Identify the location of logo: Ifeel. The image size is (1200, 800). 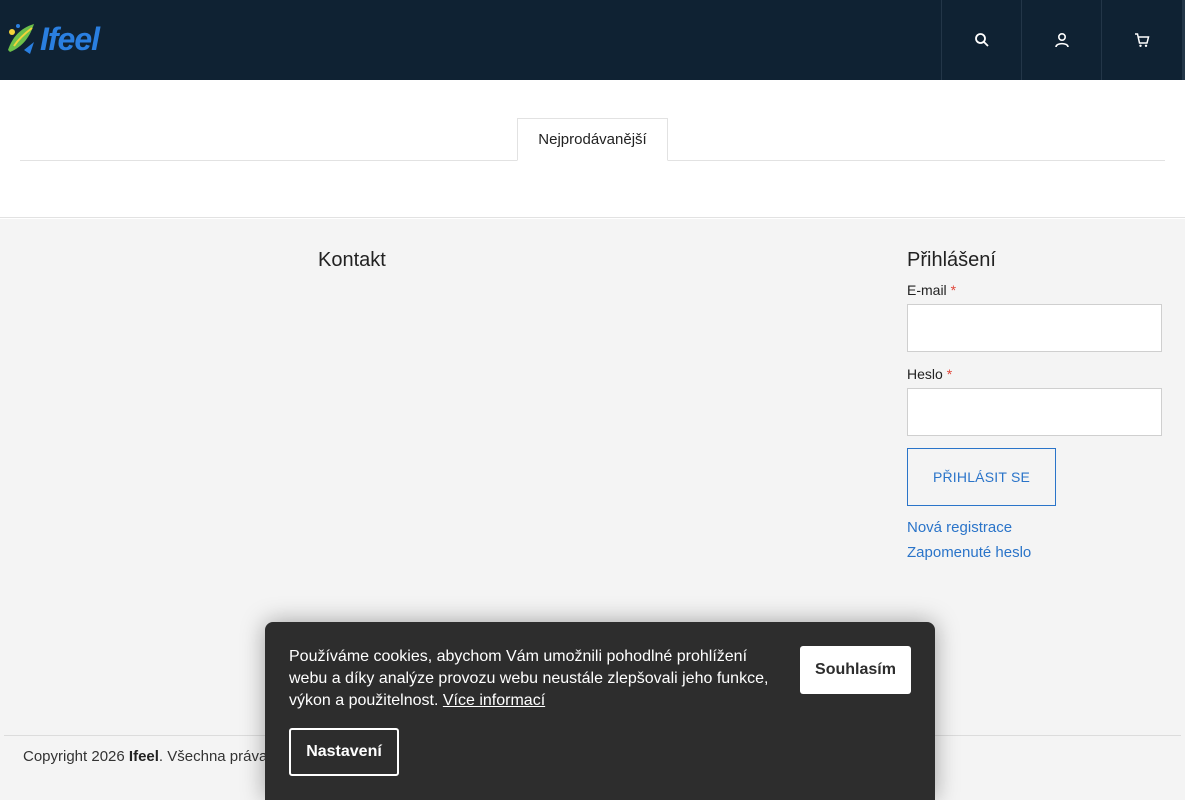
(59, 39).